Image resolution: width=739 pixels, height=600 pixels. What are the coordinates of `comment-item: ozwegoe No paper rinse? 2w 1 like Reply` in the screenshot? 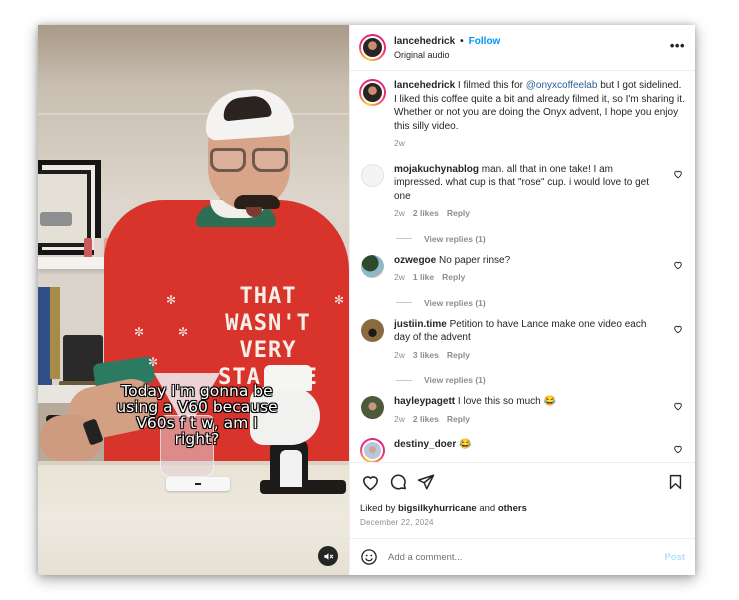 It's located at (522, 269).